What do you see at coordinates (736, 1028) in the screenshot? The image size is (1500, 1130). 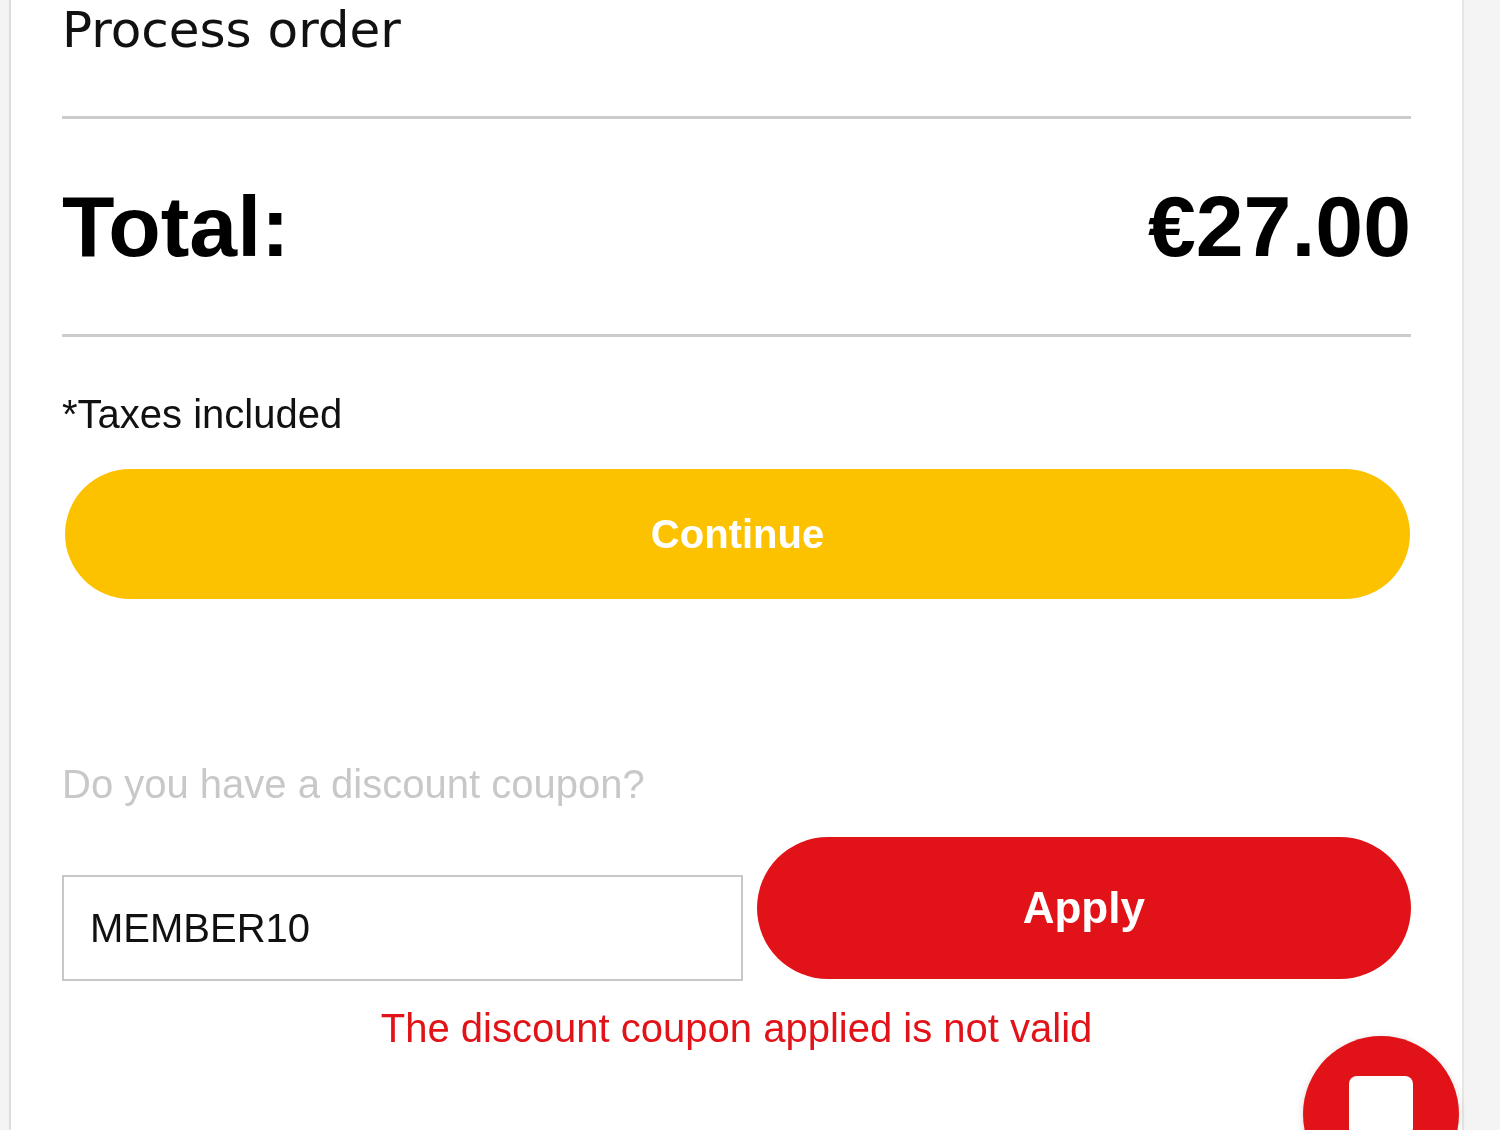 I see `coupon-error-message: The discount coupon applied is not valid` at bounding box center [736, 1028].